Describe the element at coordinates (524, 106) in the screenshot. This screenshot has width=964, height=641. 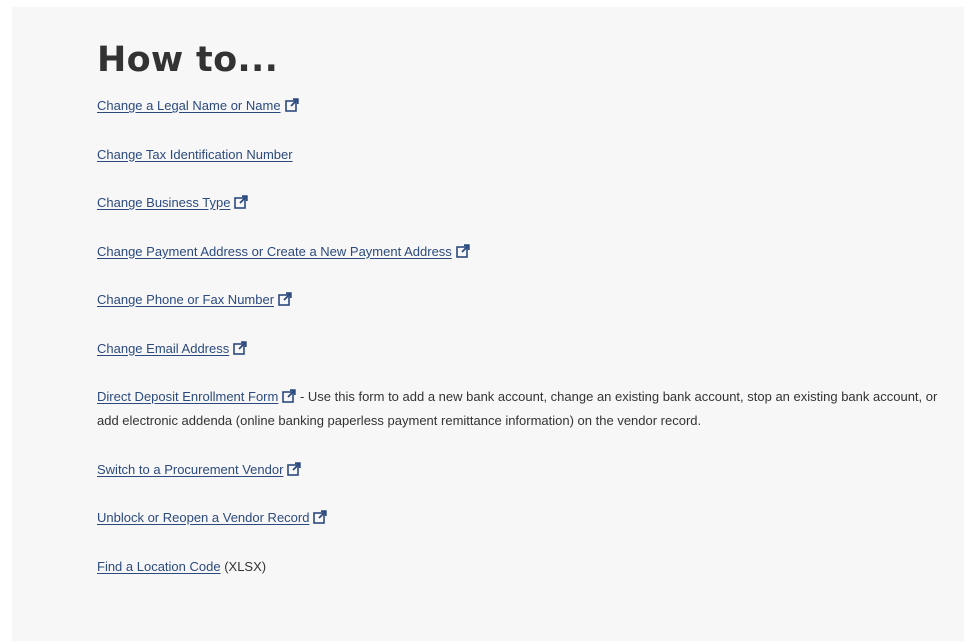
I see `list-item: Change a Legal Name or Name` at that location.